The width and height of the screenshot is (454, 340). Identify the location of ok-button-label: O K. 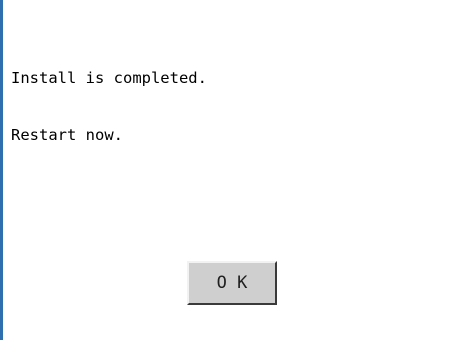
(232, 283).